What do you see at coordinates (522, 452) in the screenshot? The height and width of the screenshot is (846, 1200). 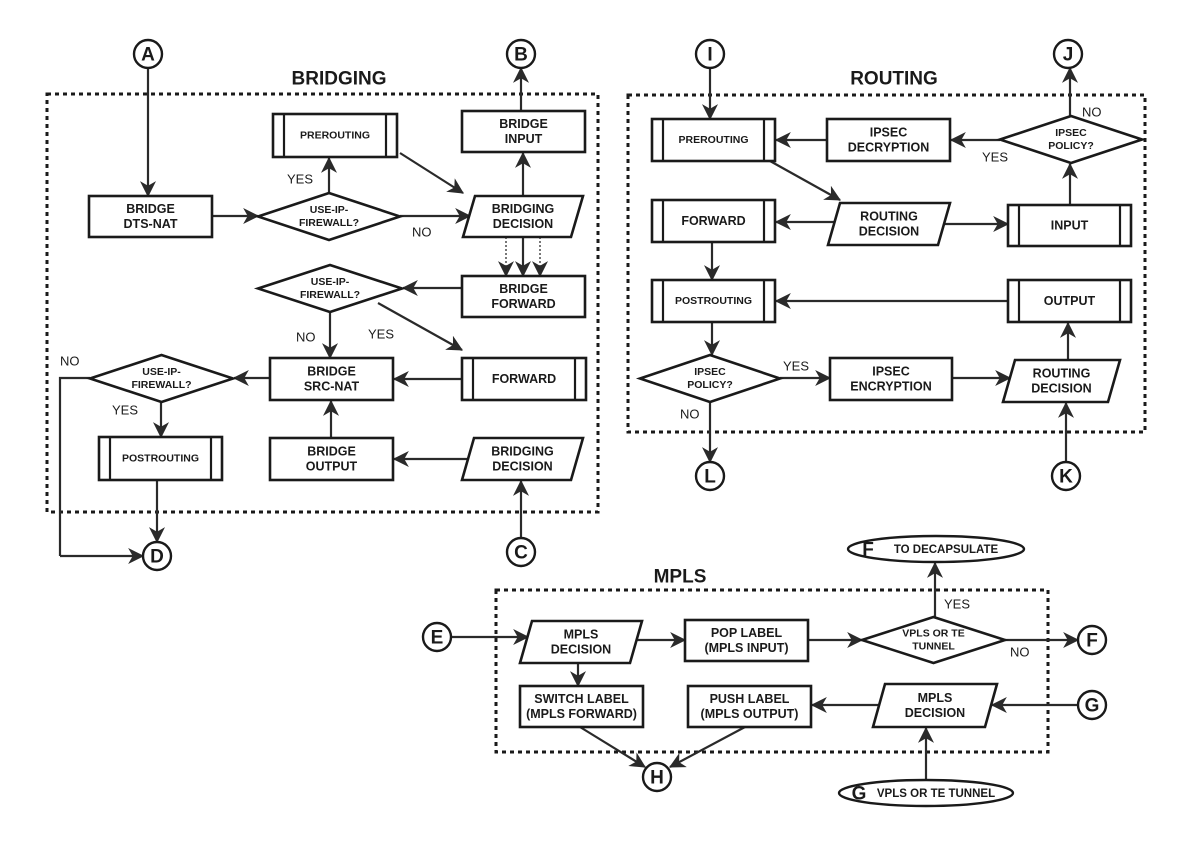 I see `node-label: BRIDGING` at bounding box center [522, 452].